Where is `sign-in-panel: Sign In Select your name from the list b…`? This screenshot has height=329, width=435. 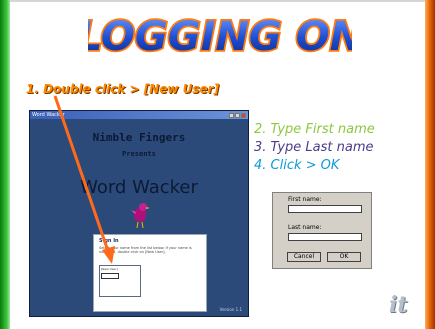
sign-in-panel: Sign In Select your name from the list b… is located at coordinates (150, 273).